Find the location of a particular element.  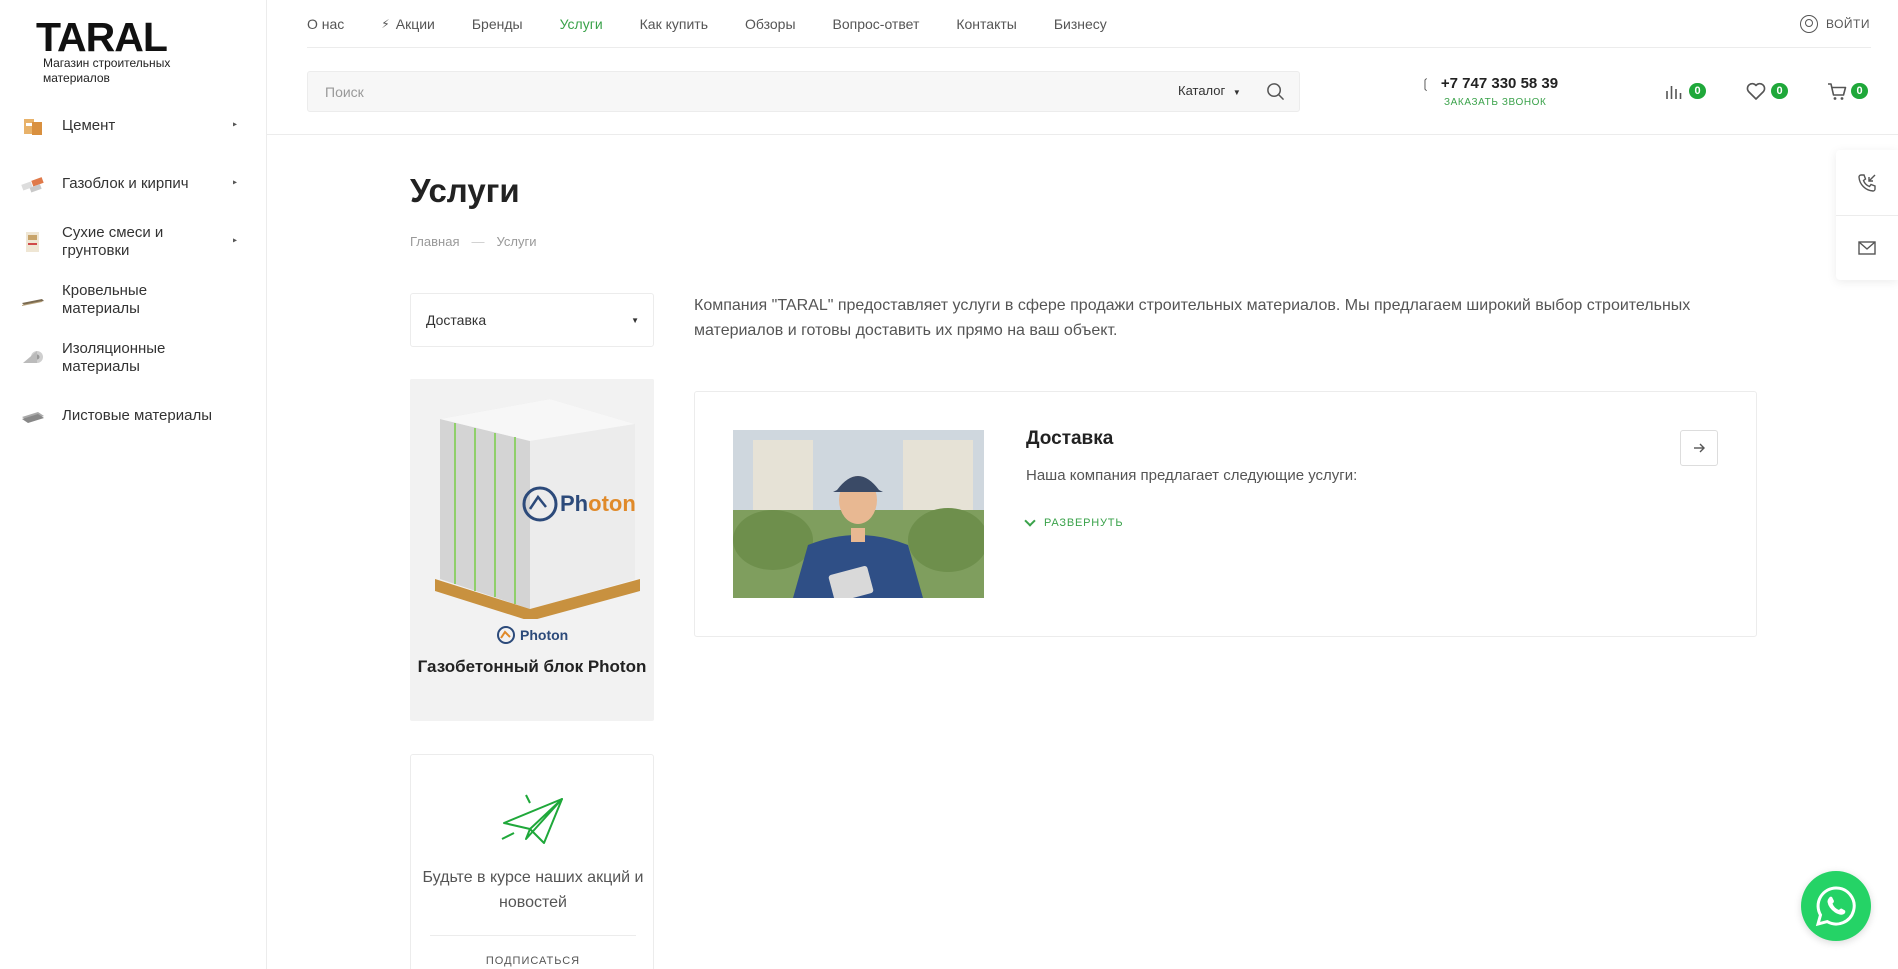

heart-icon is located at coordinates (1756, 91).